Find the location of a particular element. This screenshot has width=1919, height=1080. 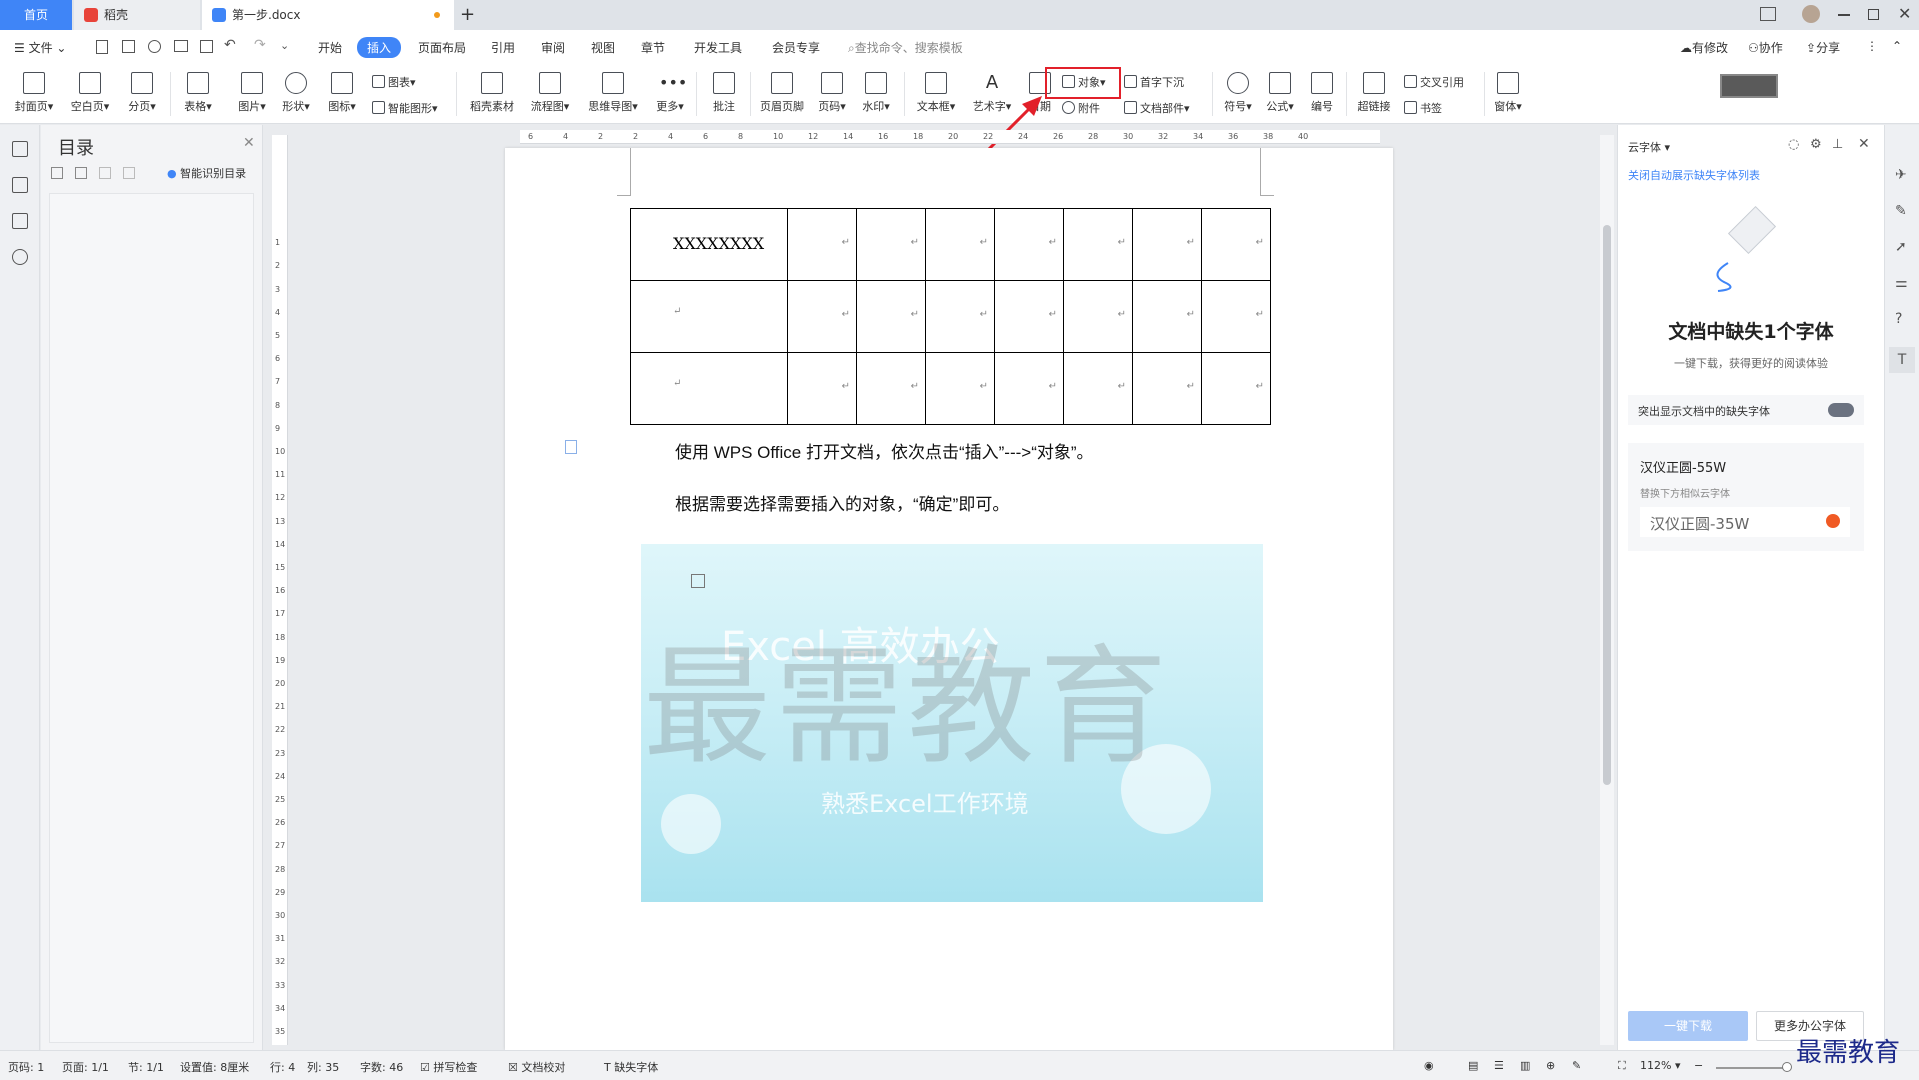

menu-view: 视图 is located at coordinates (603, 47).